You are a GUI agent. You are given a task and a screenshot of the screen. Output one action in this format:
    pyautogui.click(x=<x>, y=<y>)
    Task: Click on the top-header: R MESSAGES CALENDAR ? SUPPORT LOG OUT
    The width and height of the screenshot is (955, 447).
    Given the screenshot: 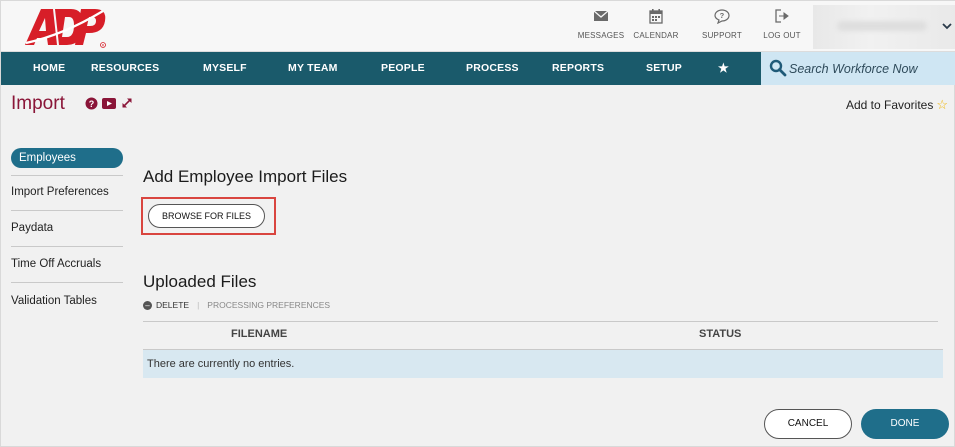 What is the action you would take?
    pyautogui.click(x=478, y=26)
    